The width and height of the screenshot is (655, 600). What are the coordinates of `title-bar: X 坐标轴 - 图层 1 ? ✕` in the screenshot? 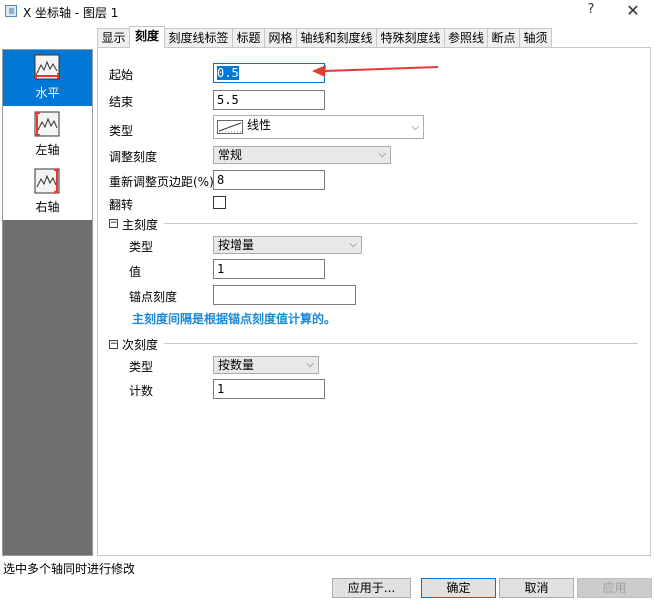 It's located at (327, 12).